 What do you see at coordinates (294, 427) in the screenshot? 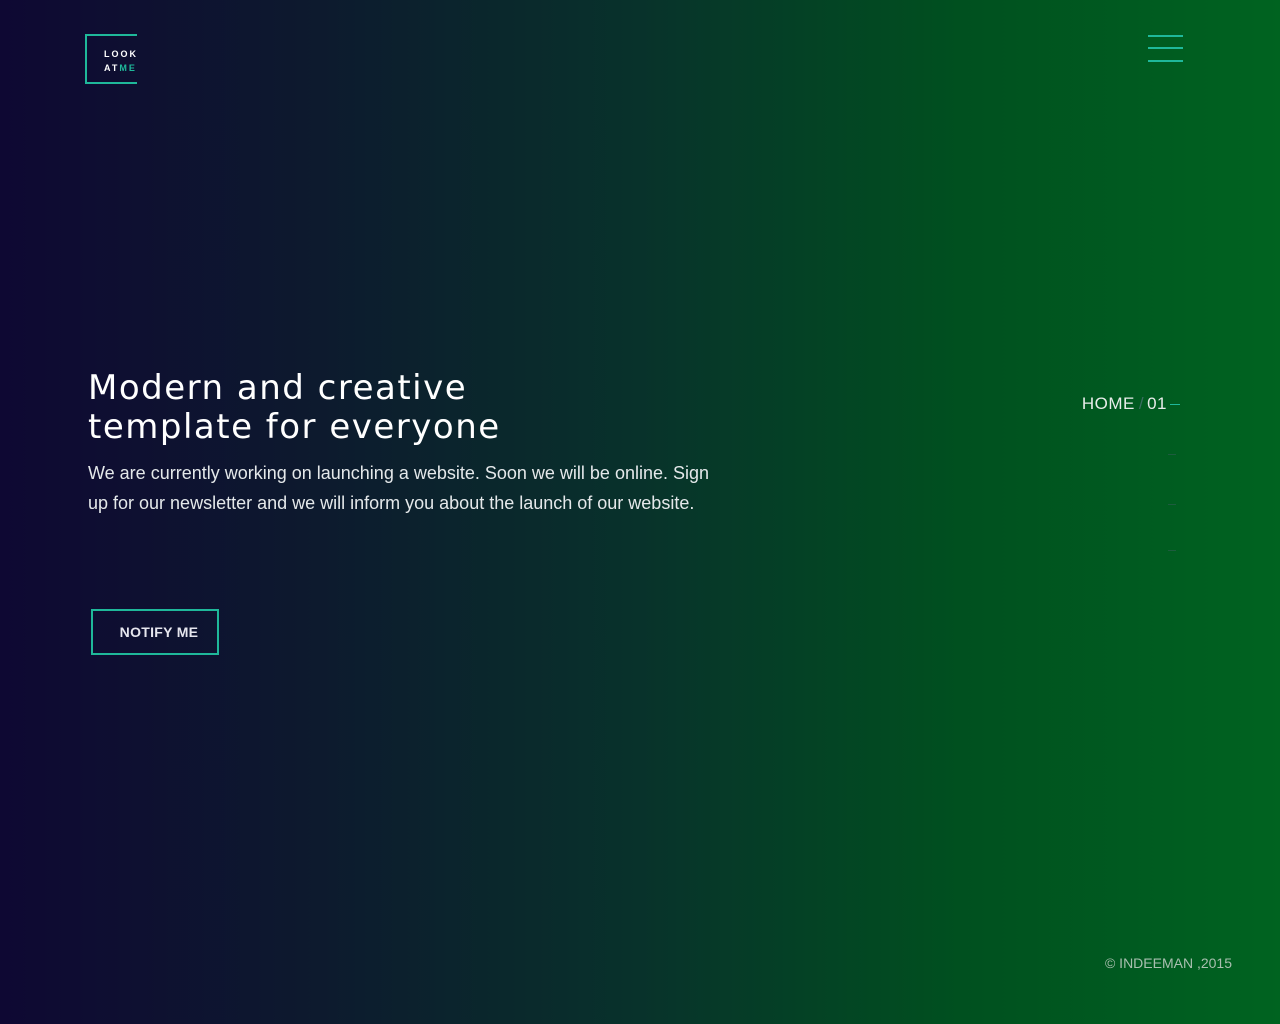
I see `hero-title-line-2: template for everyone` at bounding box center [294, 427].